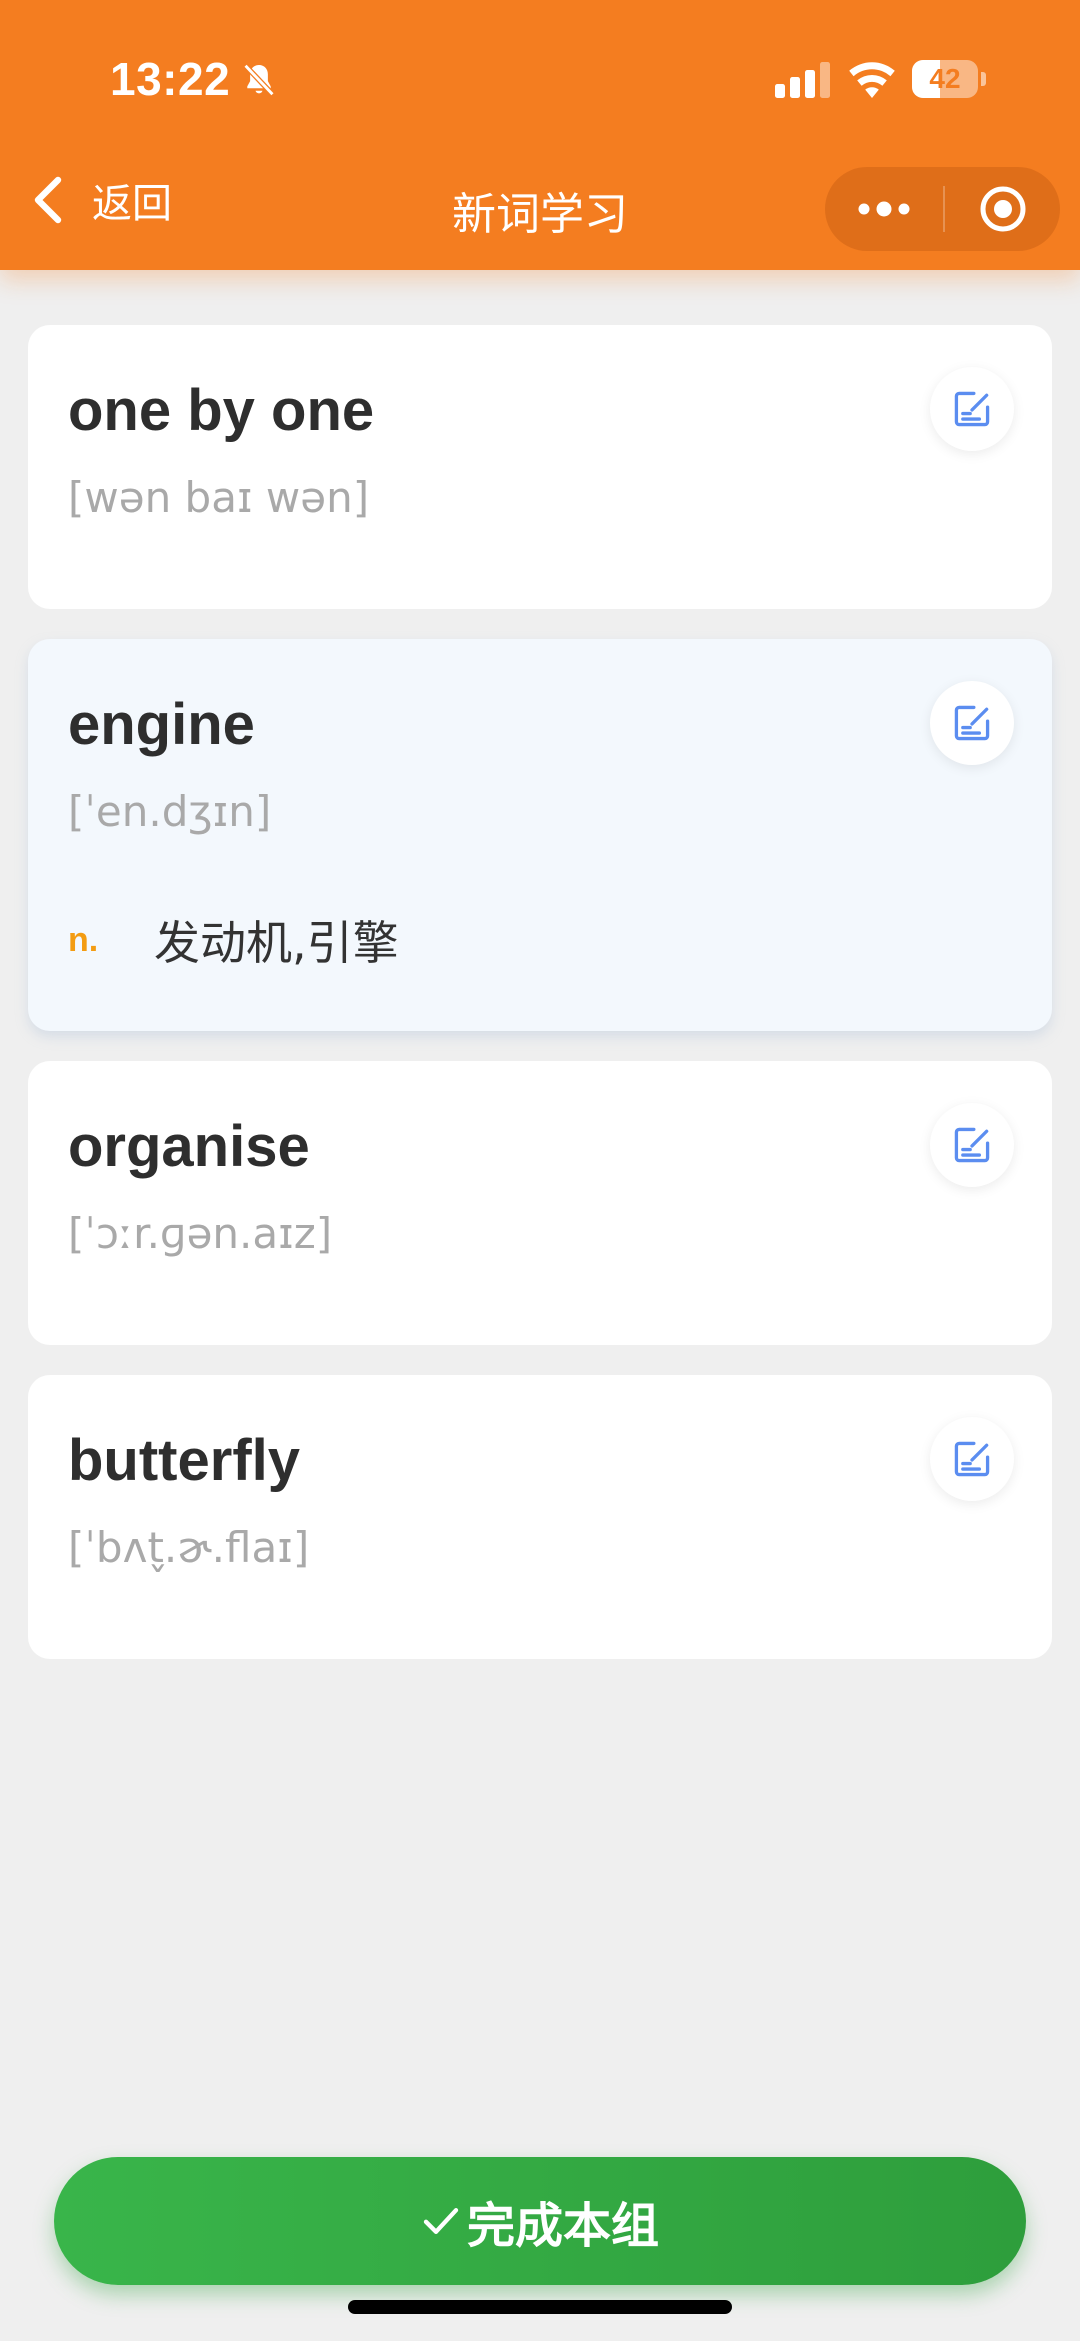 The height and width of the screenshot is (2341, 1080). What do you see at coordinates (259, 80) in the screenshot?
I see `bell-off-icon` at bounding box center [259, 80].